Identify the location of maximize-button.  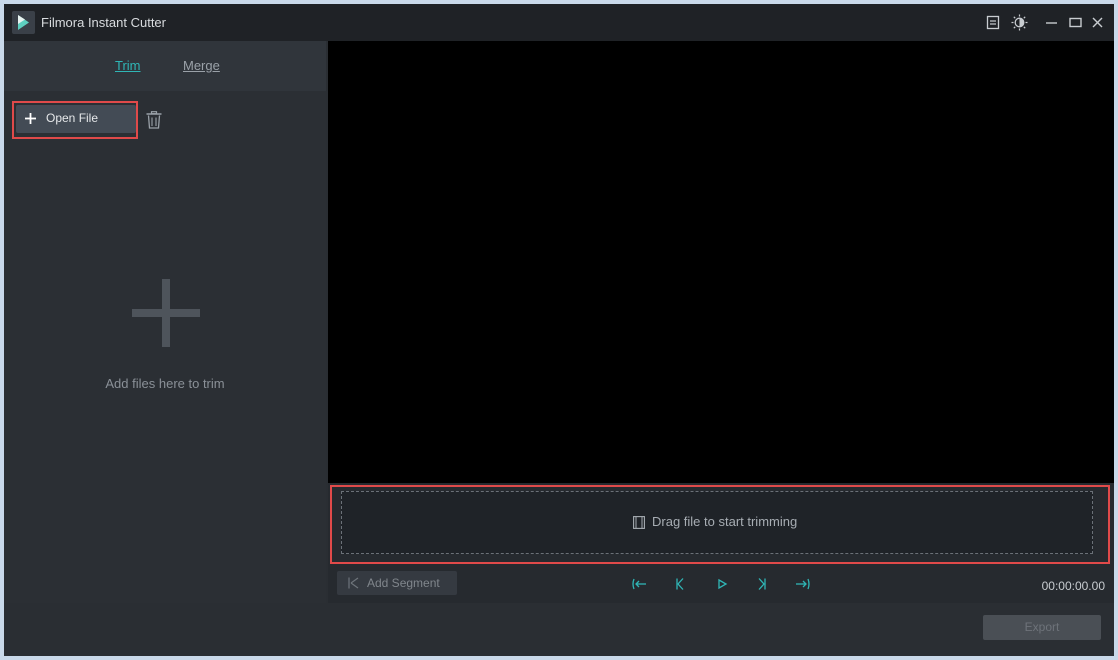
(1075, 22).